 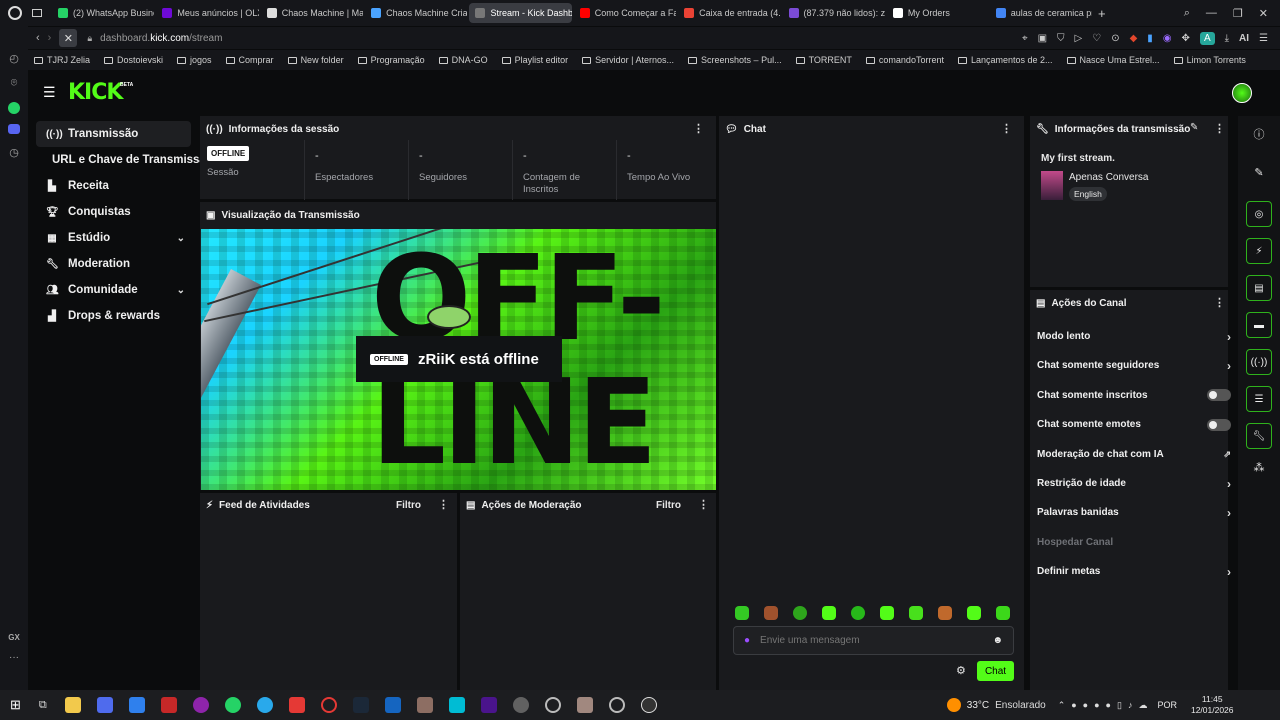 What do you see at coordinates (1134, 38) in the screenshot?
I see `extension-red-icon: ◆` at bounding box center [1134, 38].